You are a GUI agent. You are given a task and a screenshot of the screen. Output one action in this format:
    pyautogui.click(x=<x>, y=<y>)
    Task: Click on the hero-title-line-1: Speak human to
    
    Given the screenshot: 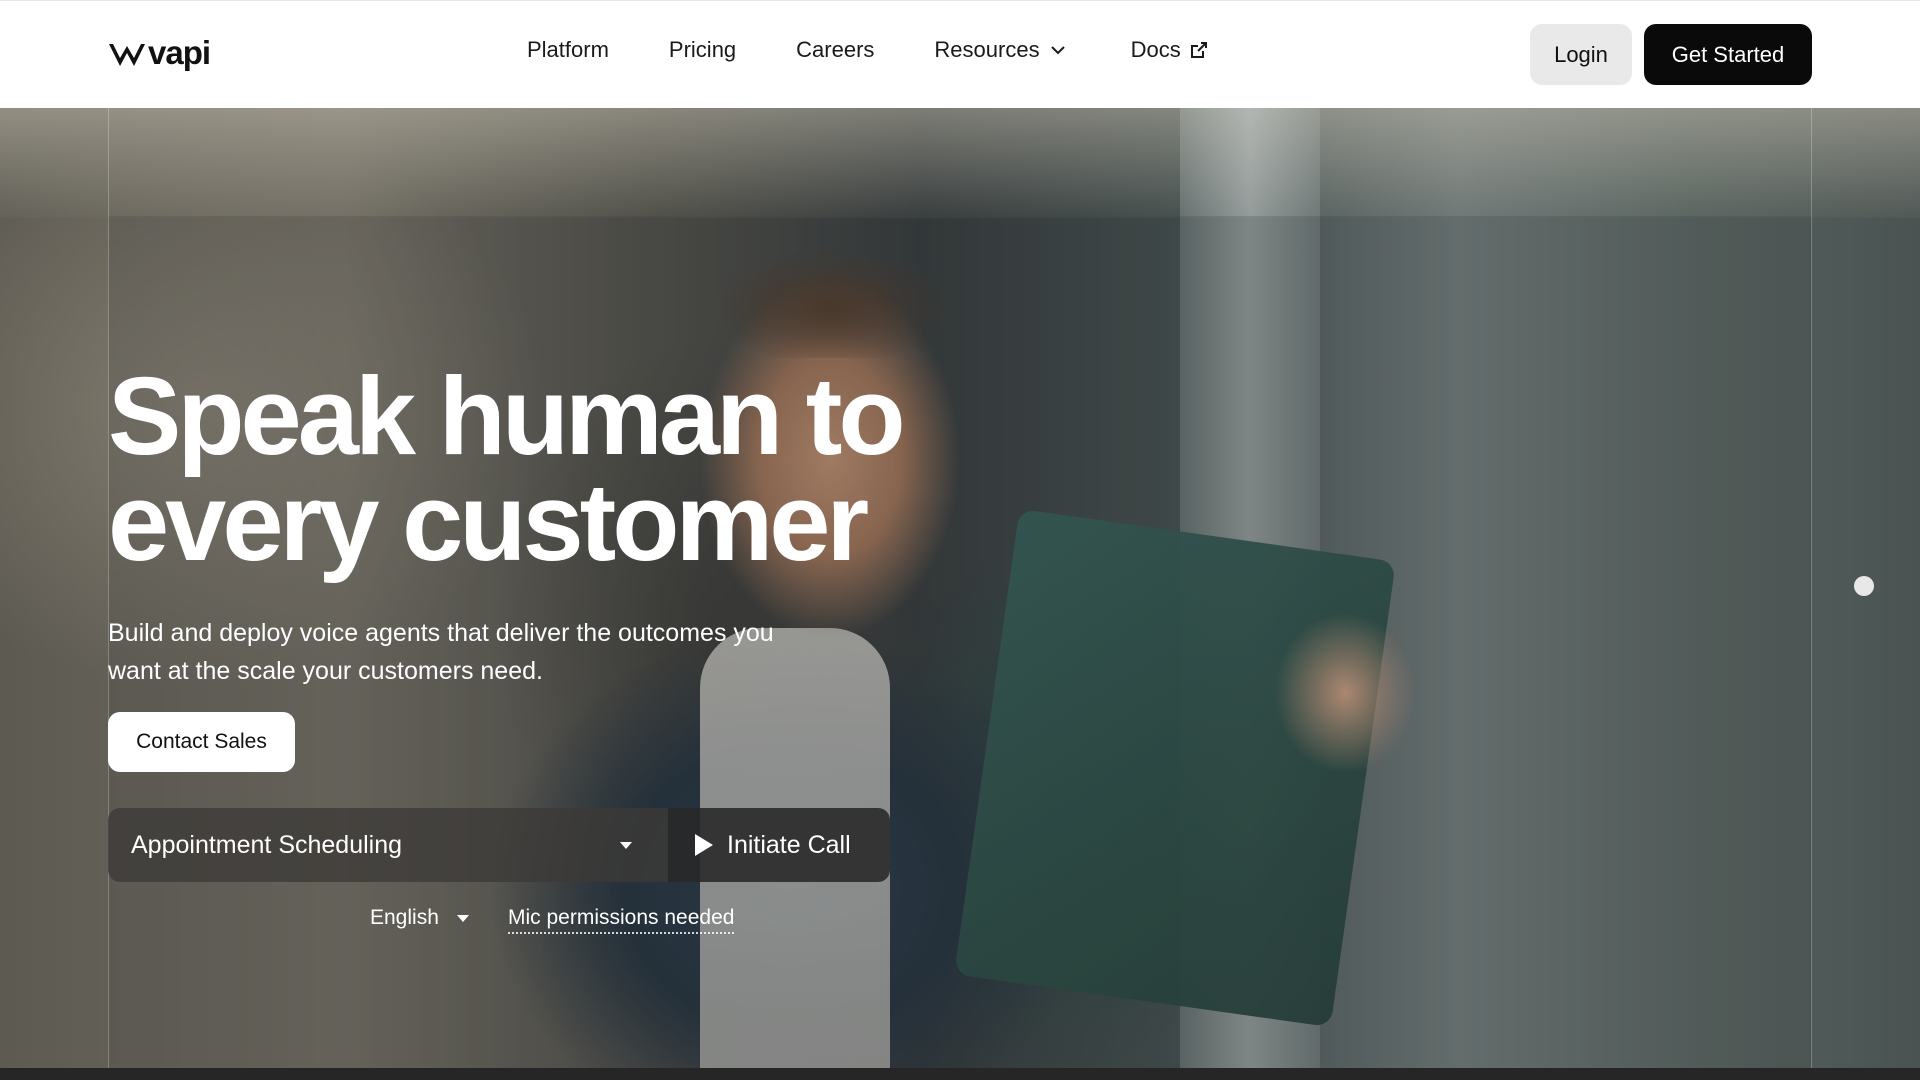 What is the action you would take?
    pyautogui.click(x=507, y=416)
    